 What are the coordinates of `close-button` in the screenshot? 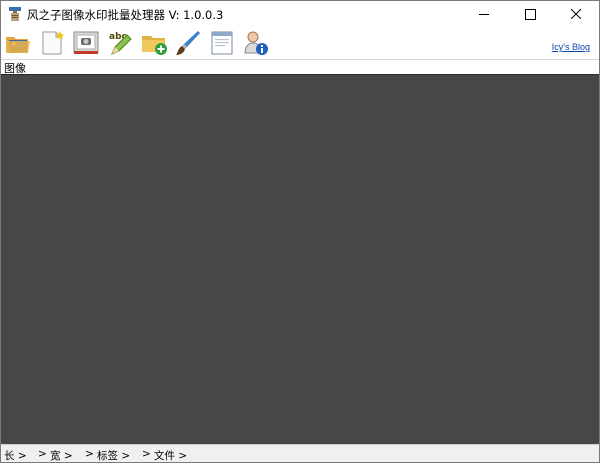 It's located at (576, 14).